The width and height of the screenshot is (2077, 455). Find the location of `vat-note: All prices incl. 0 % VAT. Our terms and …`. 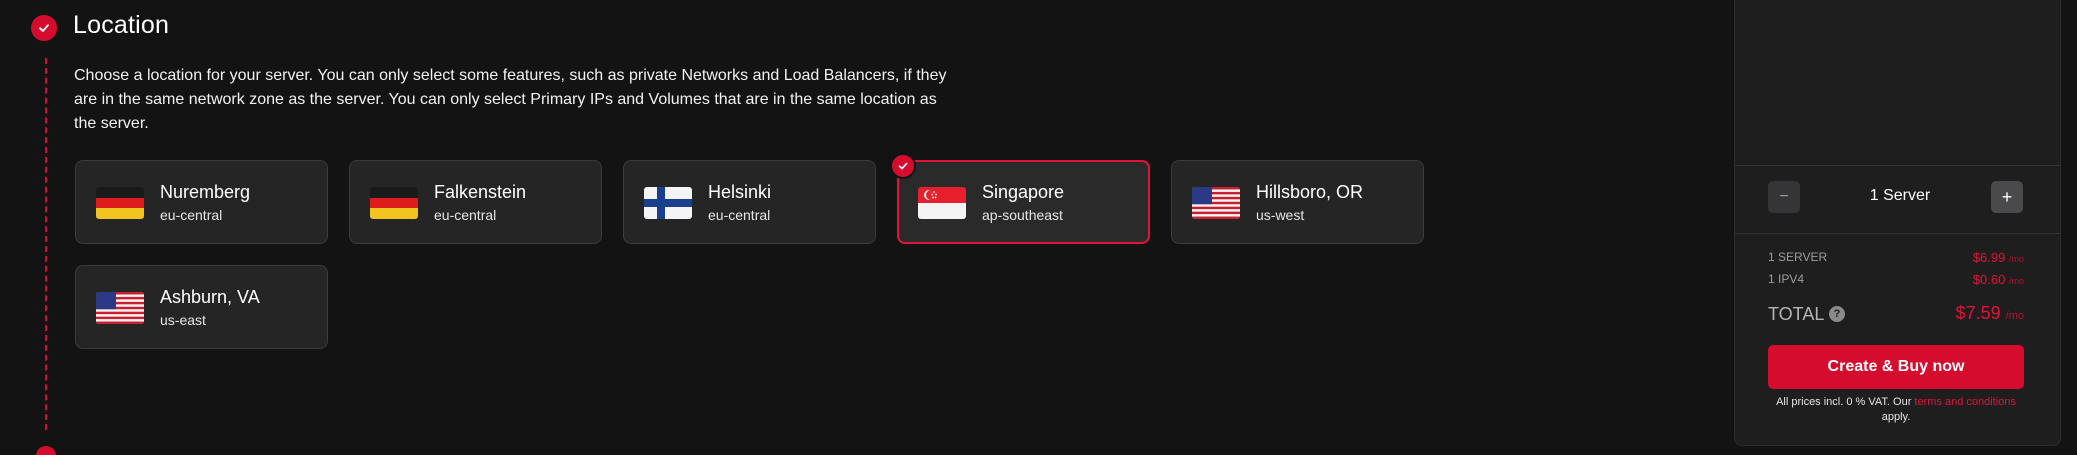

vat-note: All prices incl. 0 % VAT. Our terms and … is located at coordinates (1896, 409).